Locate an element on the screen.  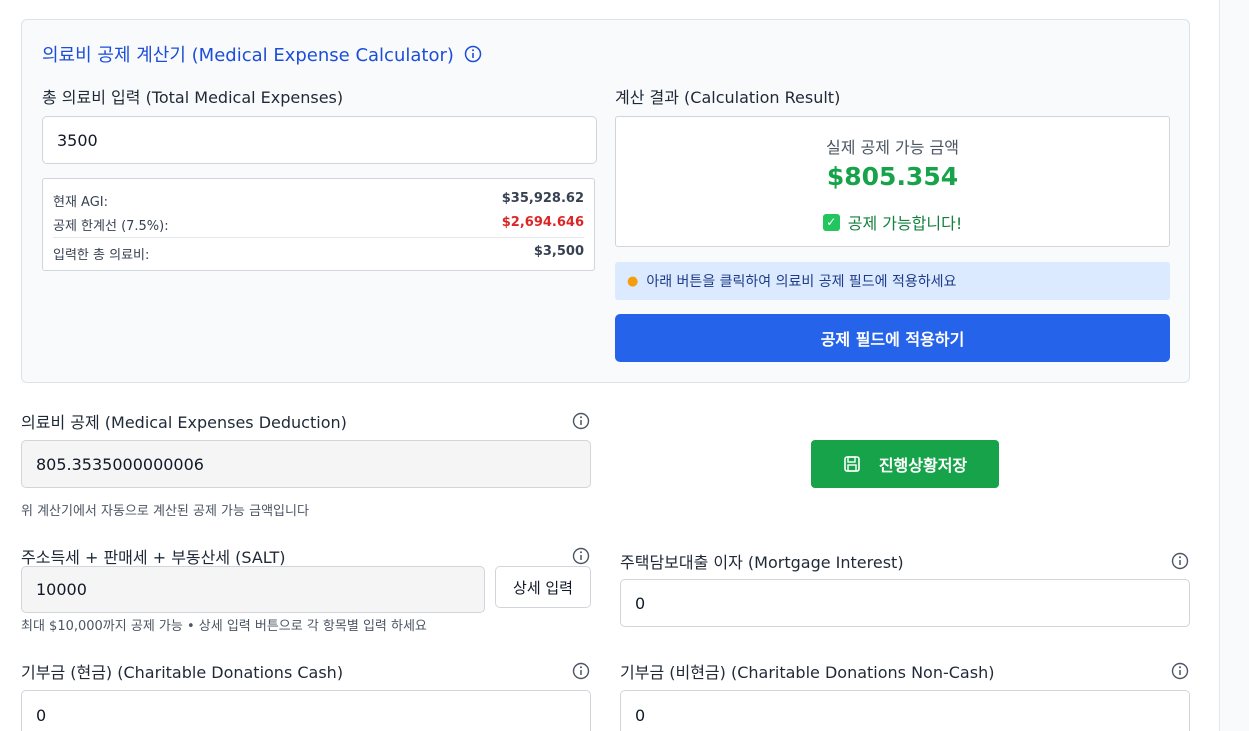
charity-cash-label: 기부금 (현금) (Charitable Donations Cash) is located at coordinates (182, 672).